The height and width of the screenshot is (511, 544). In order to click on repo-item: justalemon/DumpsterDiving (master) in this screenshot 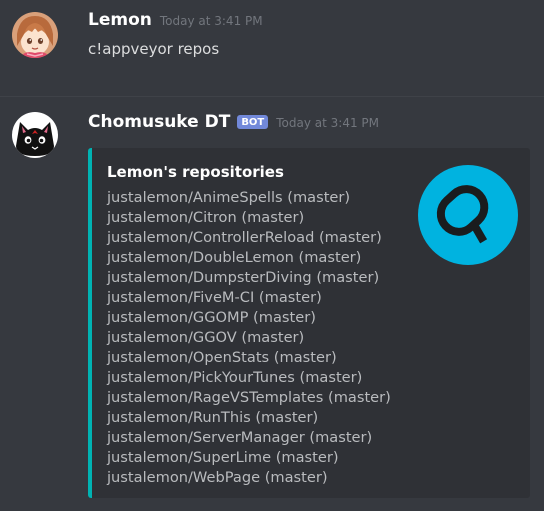, I will do `click(243, 277)`.